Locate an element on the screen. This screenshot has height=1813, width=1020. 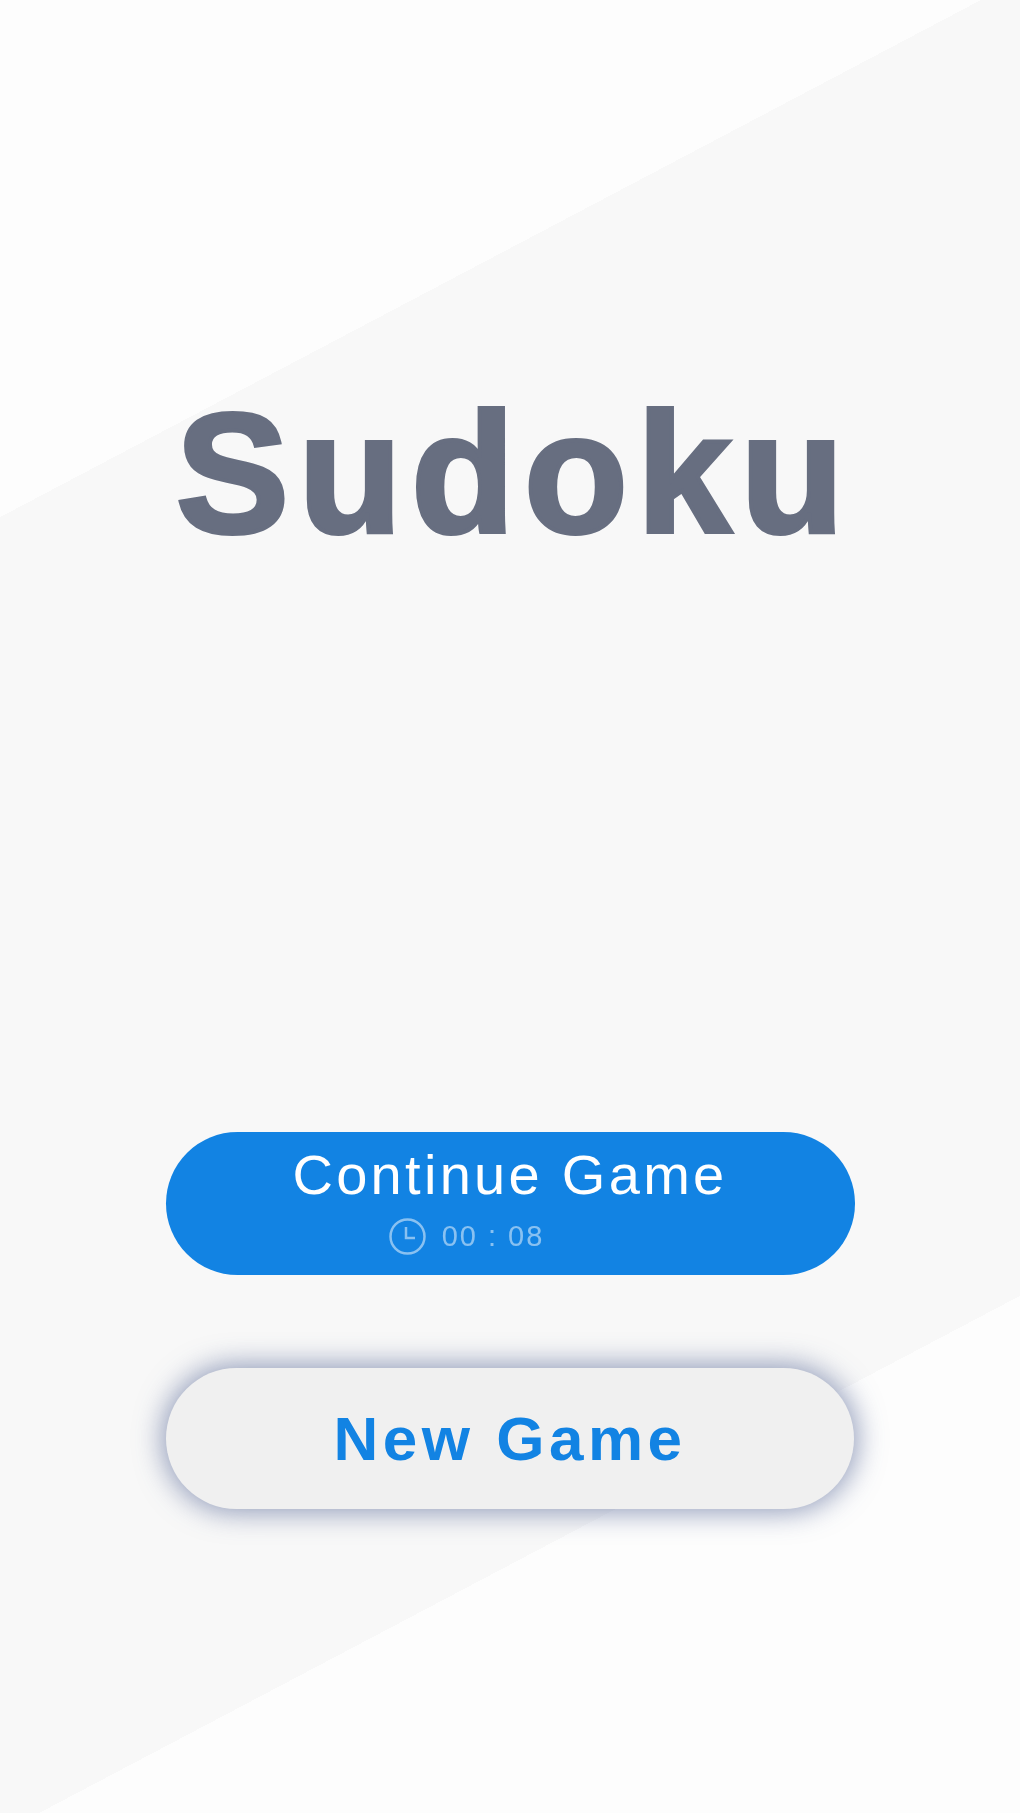
clock-icon is located at coordinates (407, 1236).